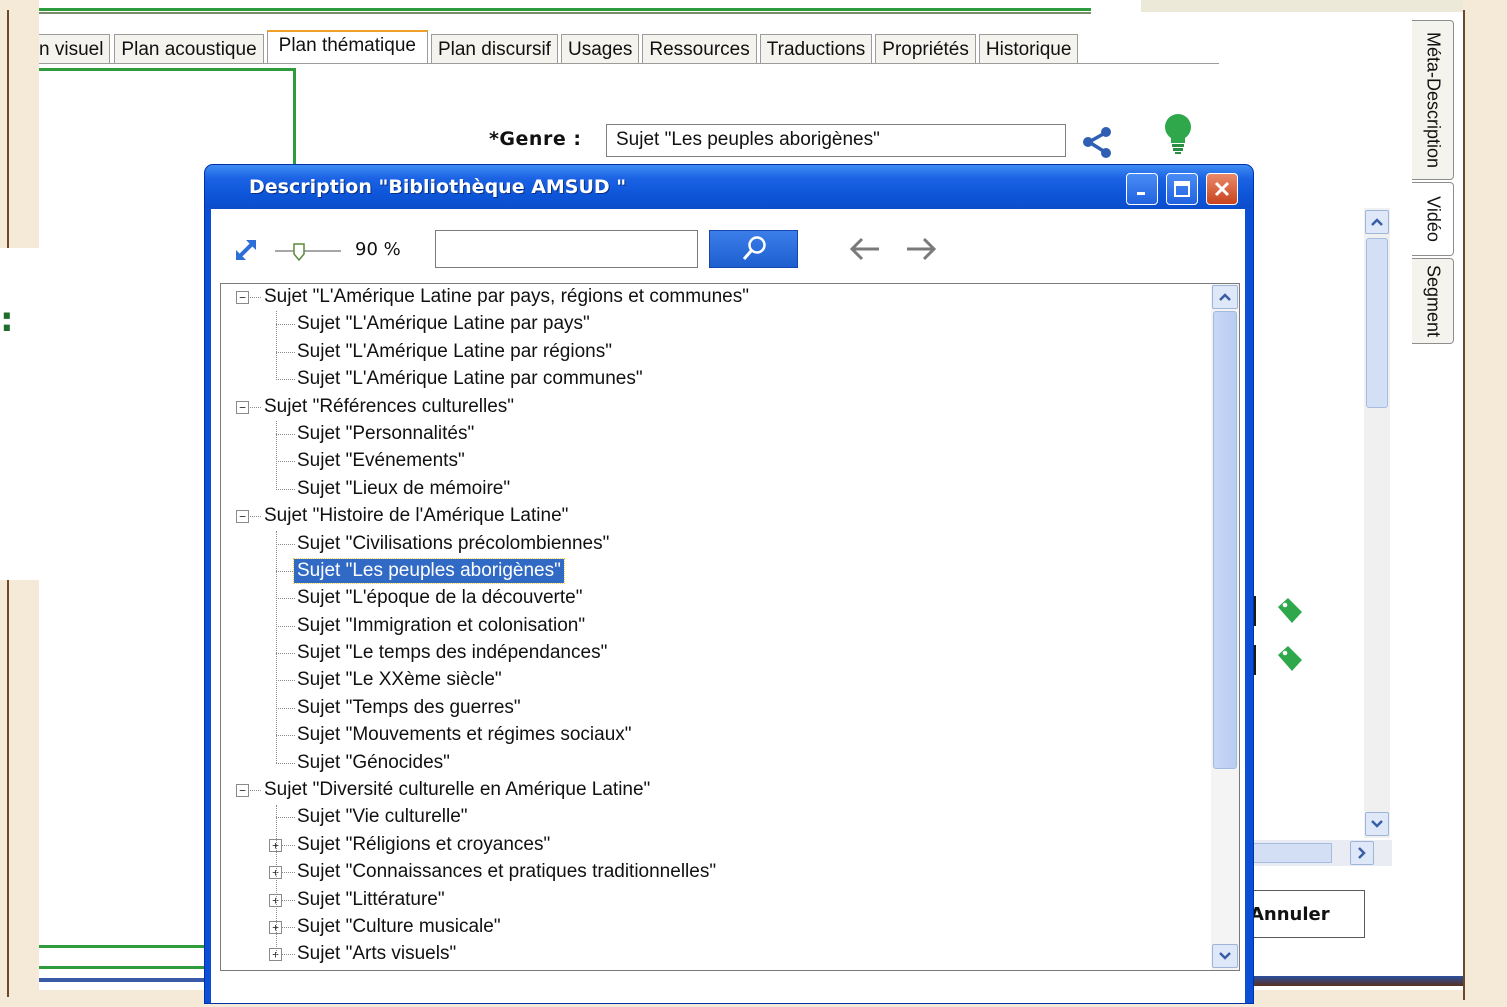 The width and height of the screenshot is (1507, 1007). What do you see at coordinates (1377, 523) in the screenshot?
I see `background-vertical-scrollbar` at bounding box center [1377, 523].